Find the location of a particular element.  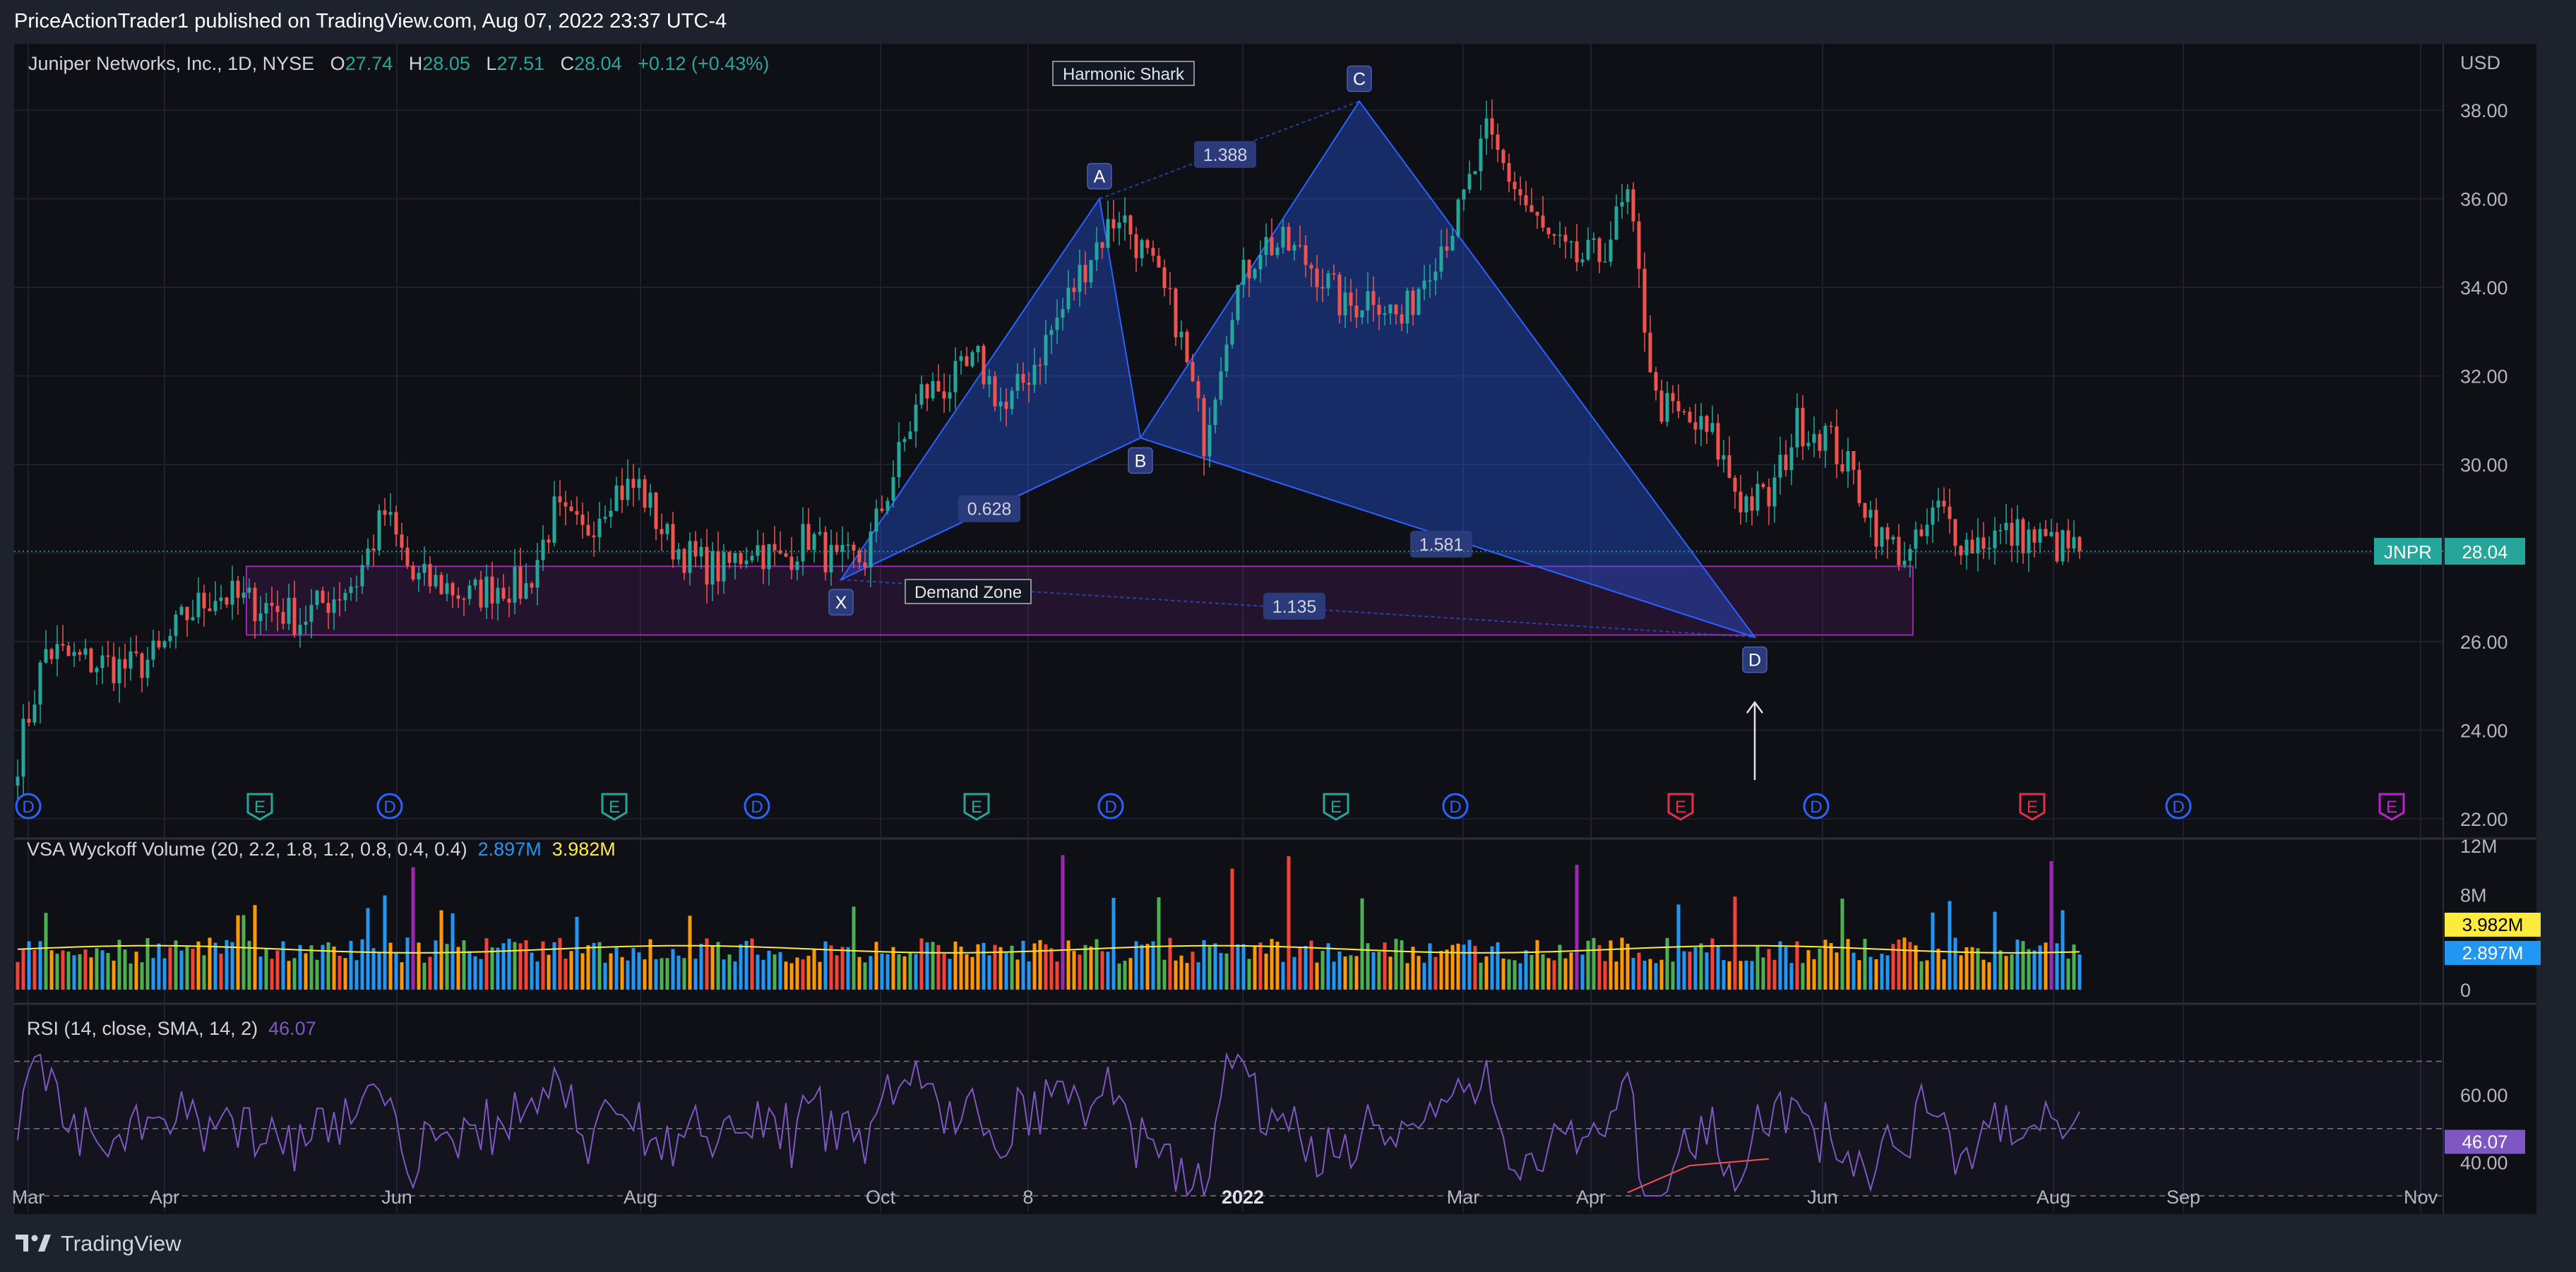

rsi-tag-label: 46.07 is located at coordinates (2485, 1143).